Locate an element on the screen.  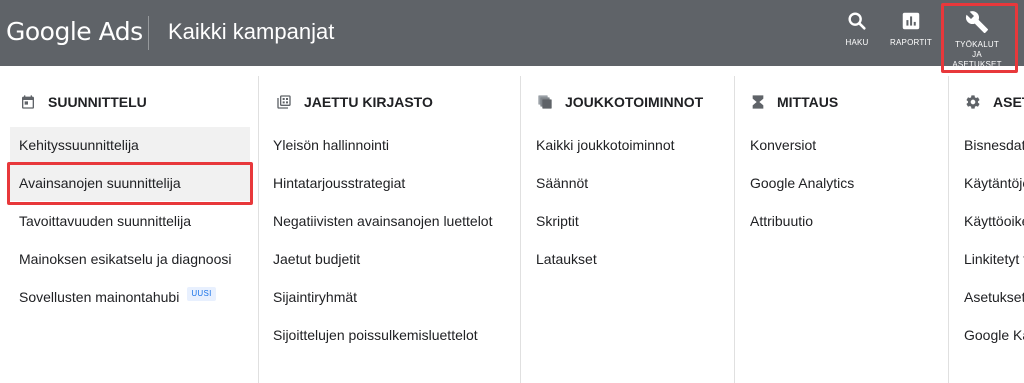
menu-item-label: Bisnesdata is located at coordinates (994, 145).